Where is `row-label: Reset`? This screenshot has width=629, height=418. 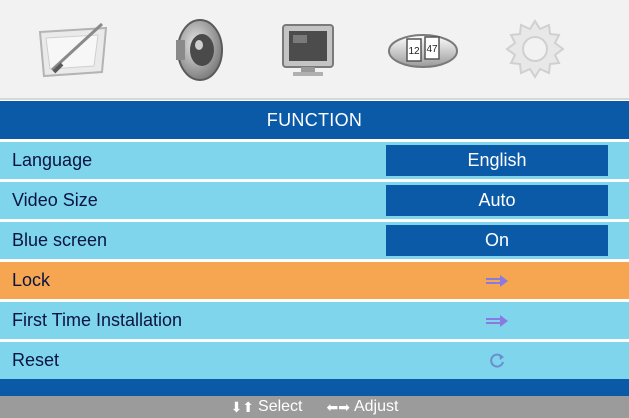 row-label: Reset is located at coordinates (36, 360).